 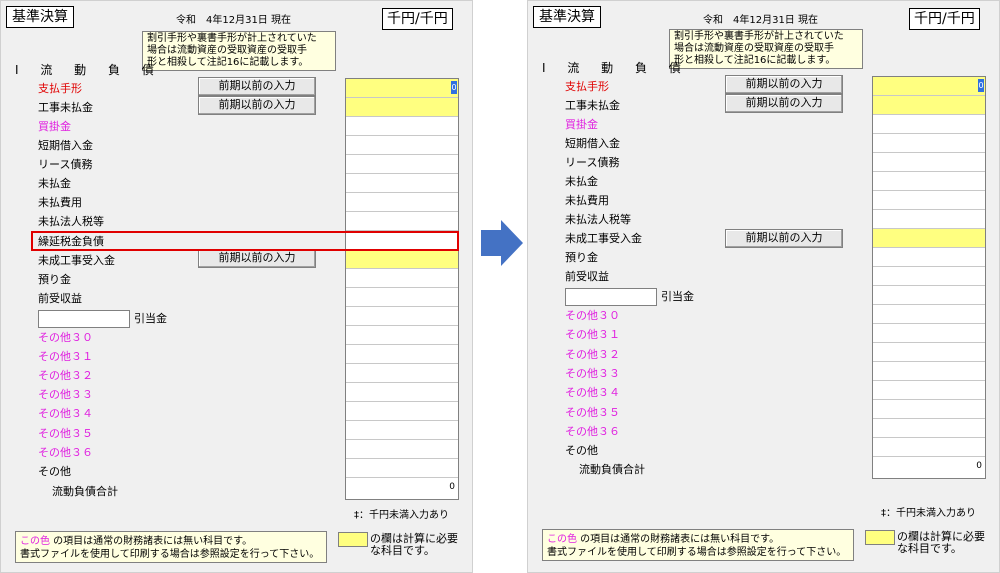 What do you see at coordinates (979, 466) in the screenshot?
I see `total-value: 0` at bounding box center [979, 466].